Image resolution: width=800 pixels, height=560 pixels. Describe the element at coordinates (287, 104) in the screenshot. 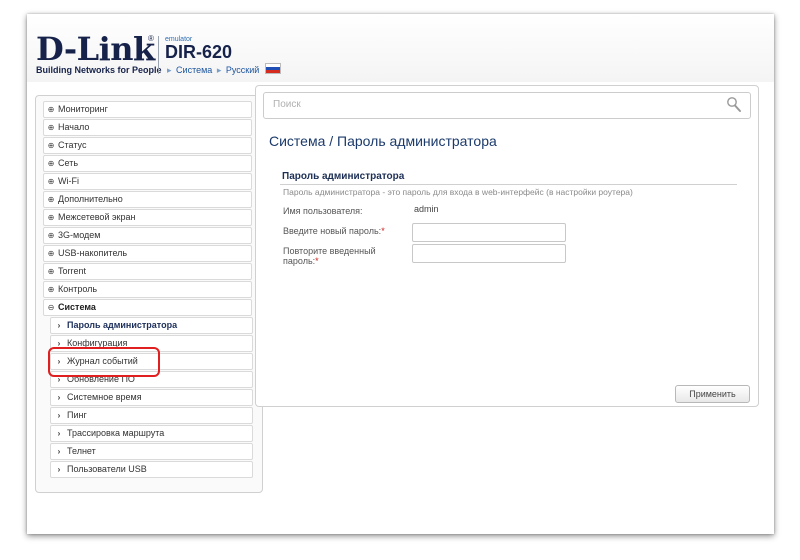

I see `search-placeholder: Поиск` at that location.